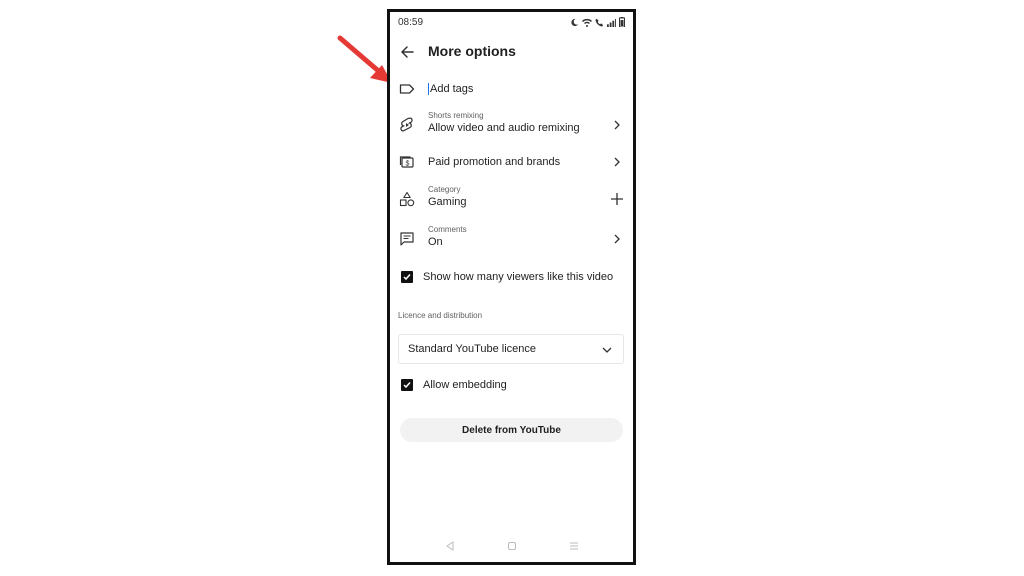 The image size is (1024, 576). I want to click on add-tags-row: Add tags, so click(511, 89).